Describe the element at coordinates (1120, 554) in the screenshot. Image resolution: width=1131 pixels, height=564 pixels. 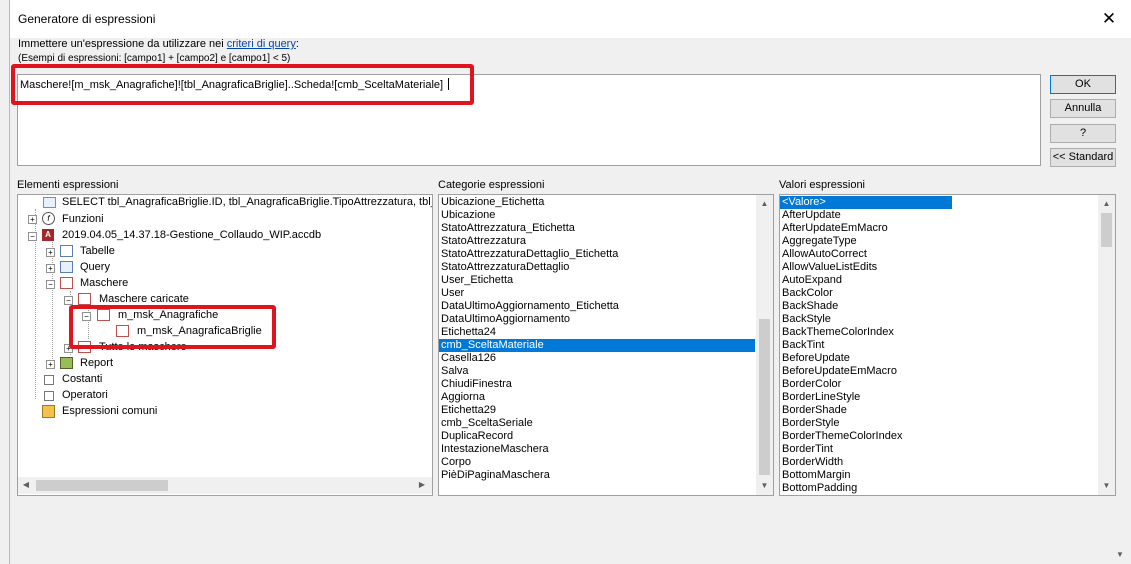
I see `dialog-scroll-down-icon: ▼` at that location.